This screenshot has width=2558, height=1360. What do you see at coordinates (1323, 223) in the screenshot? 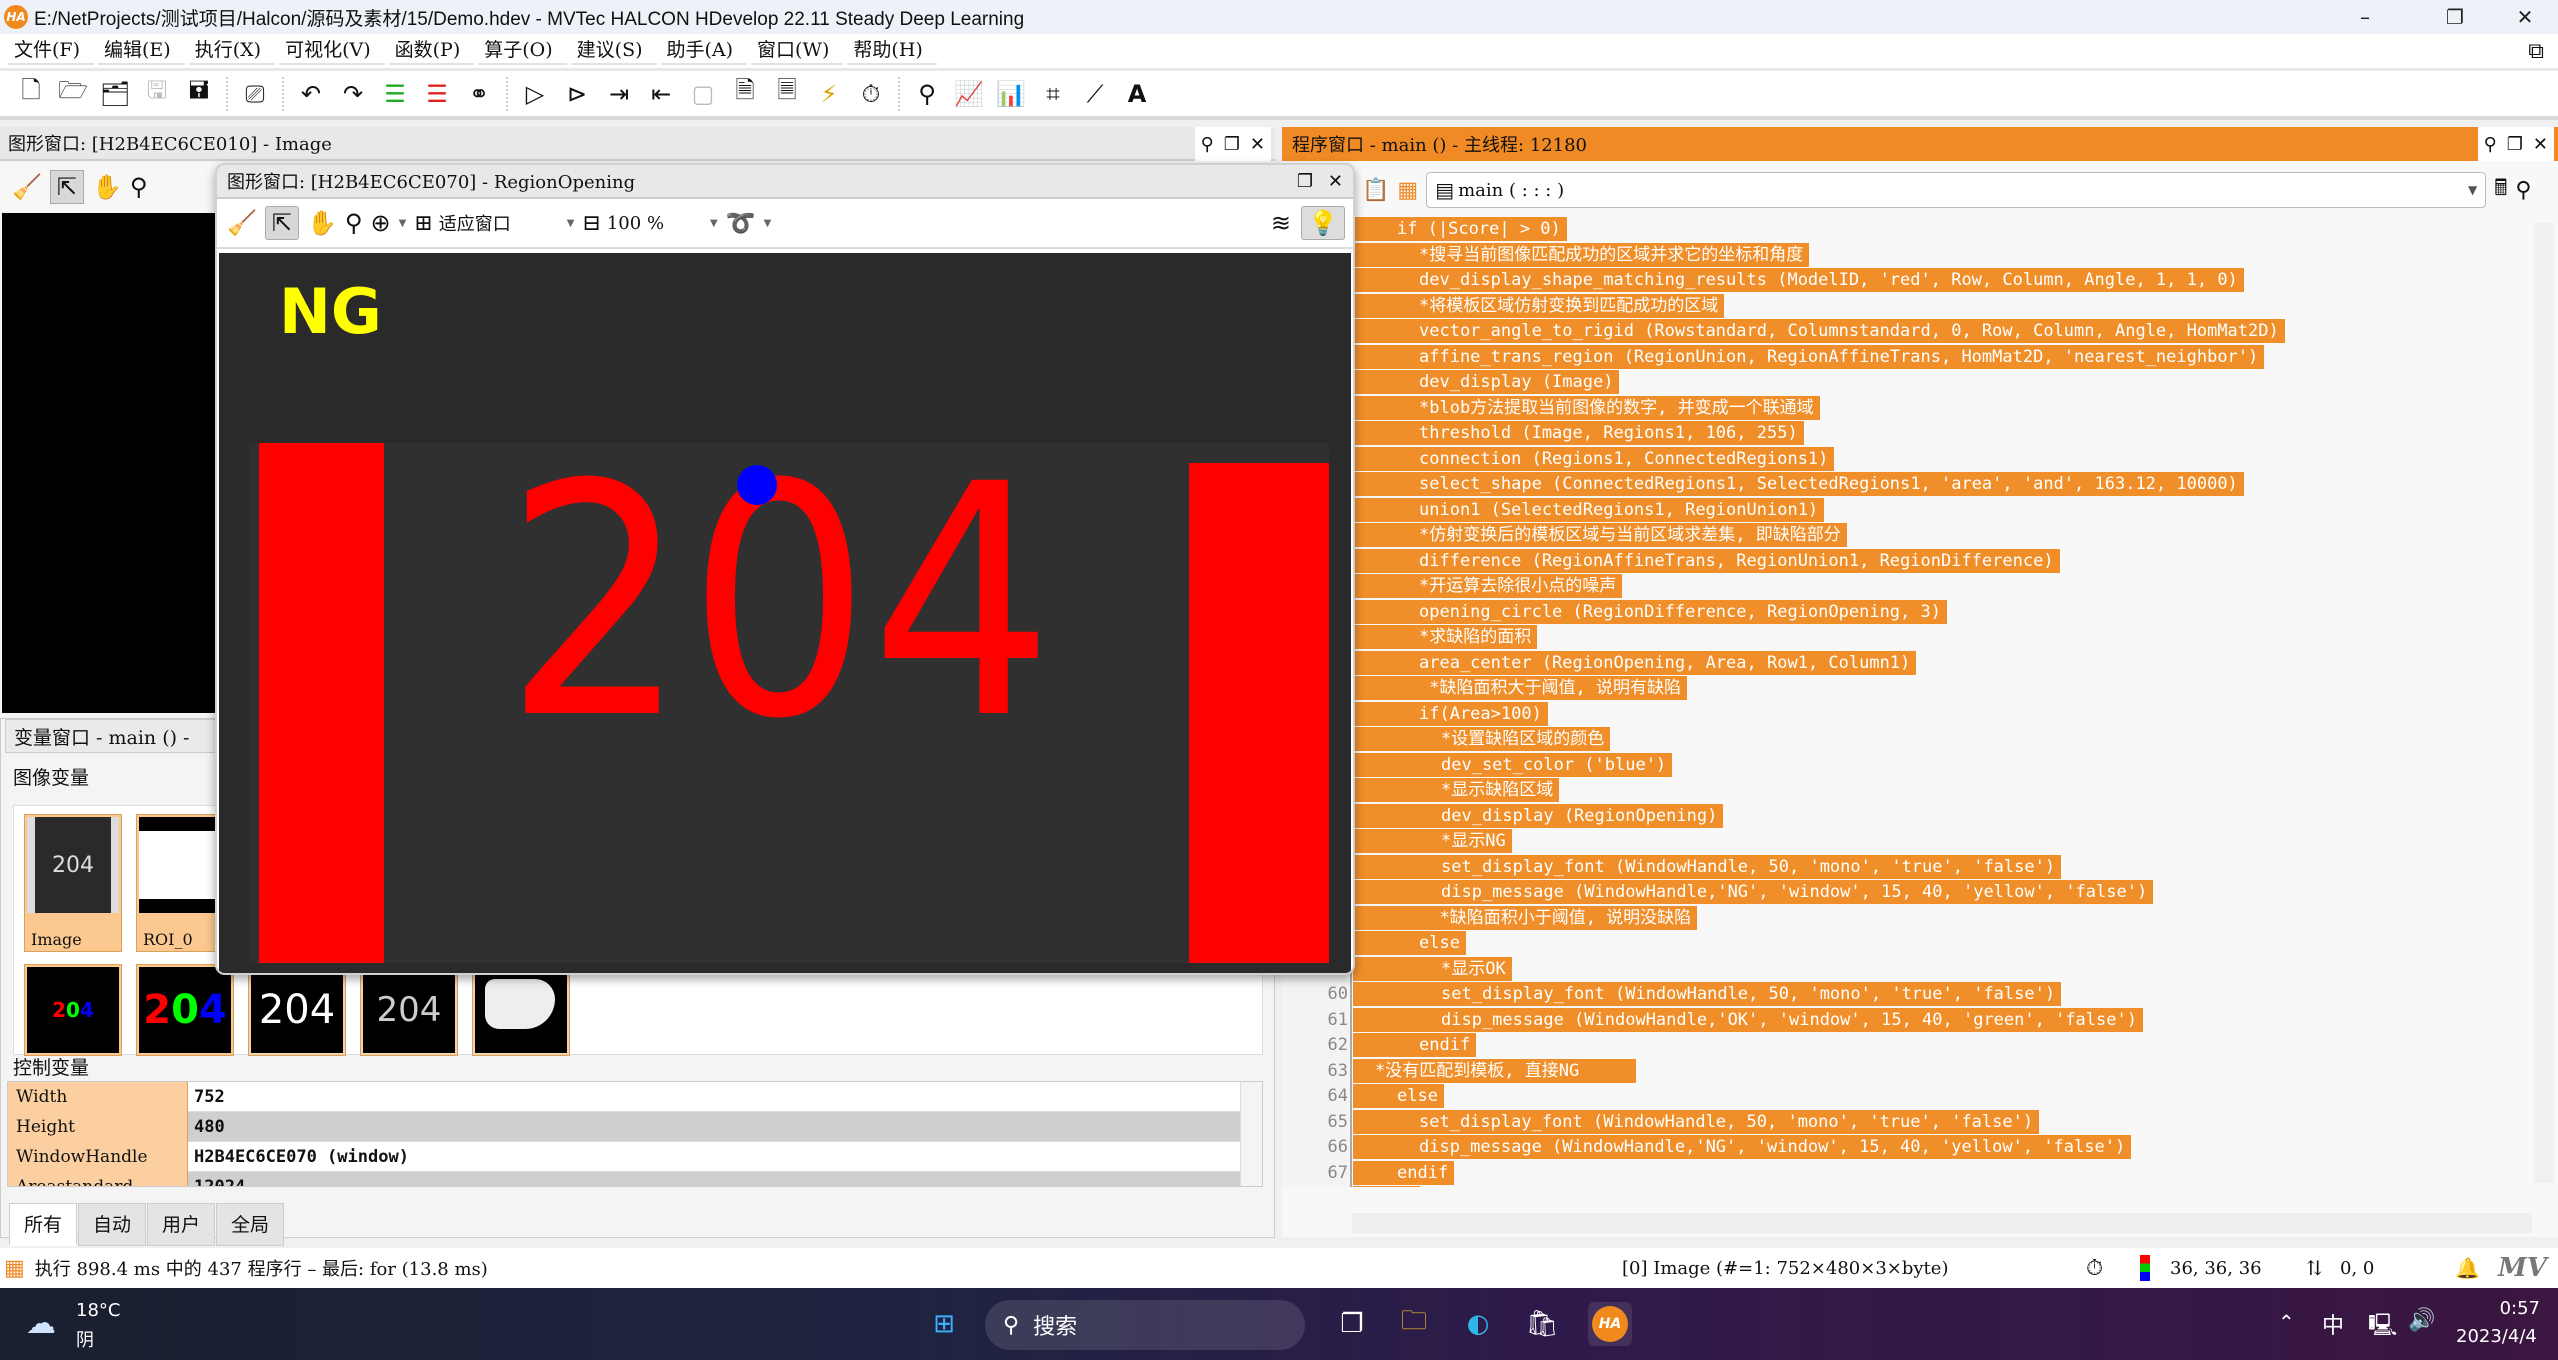
I see `lightbulb-icon: 💡` at bounding box center [1323, 223].